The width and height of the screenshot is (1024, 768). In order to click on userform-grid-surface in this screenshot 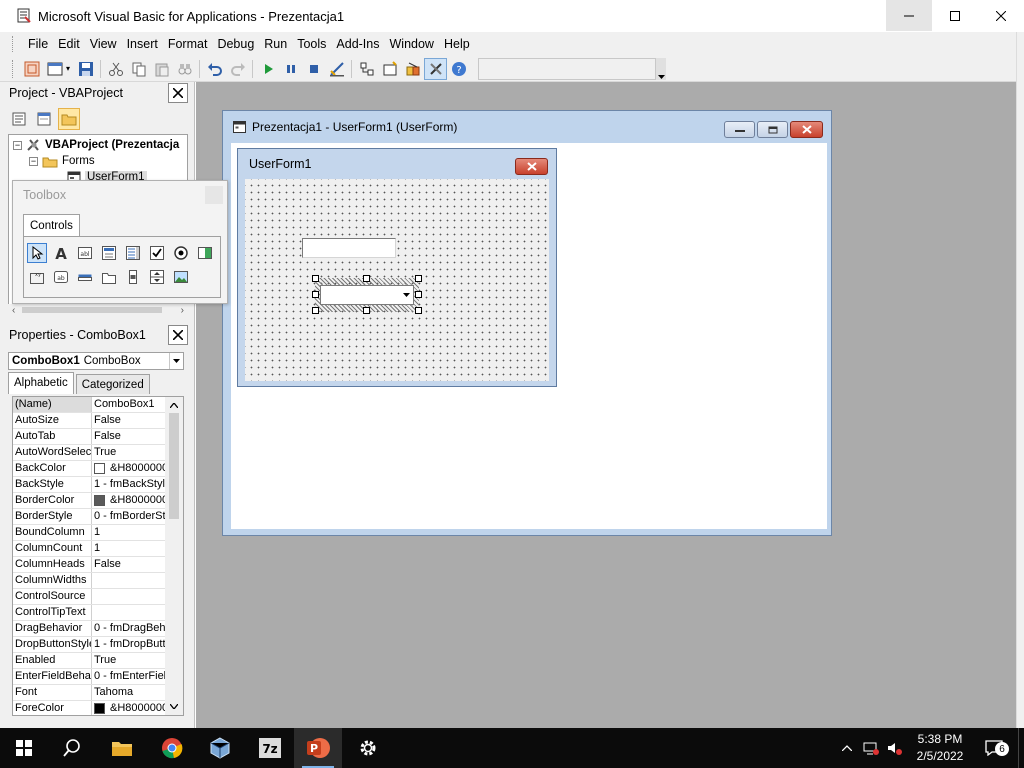, I will do `click(397, 280)`.